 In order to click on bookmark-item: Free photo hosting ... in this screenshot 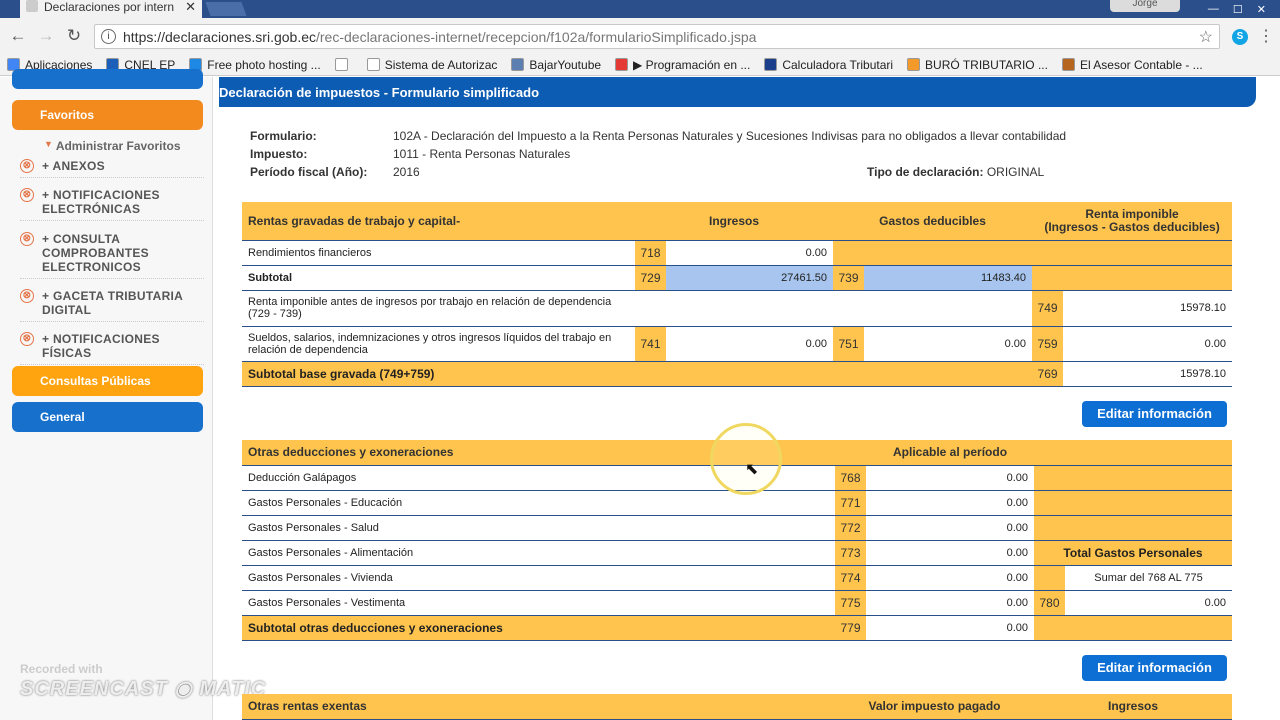, I will do `click(254, 65)`.